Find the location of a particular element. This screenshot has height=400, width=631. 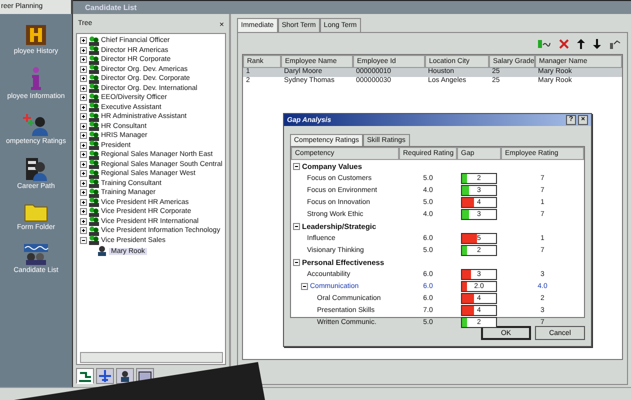

hierarchy-icon is located at coordinates (85, 376).